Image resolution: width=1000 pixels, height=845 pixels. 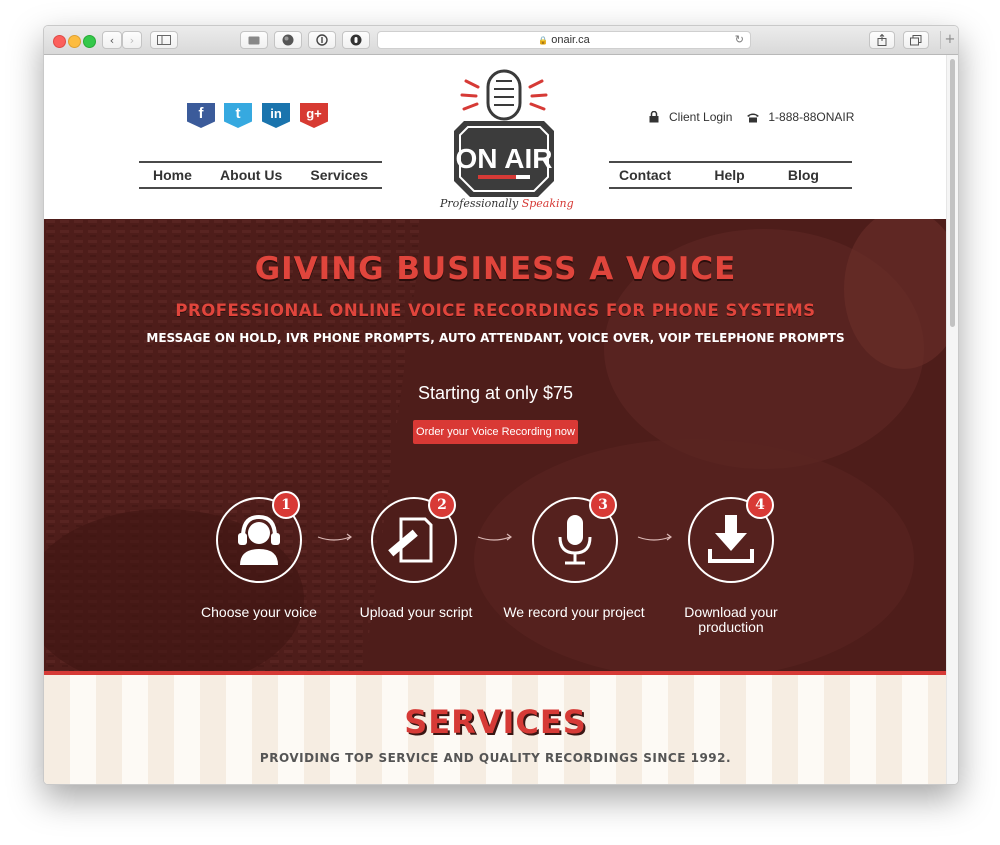 What do you see at coordinates (339, 175) in the screenshot?
I see `nav-services: Services` at bounding box center [339, 175].